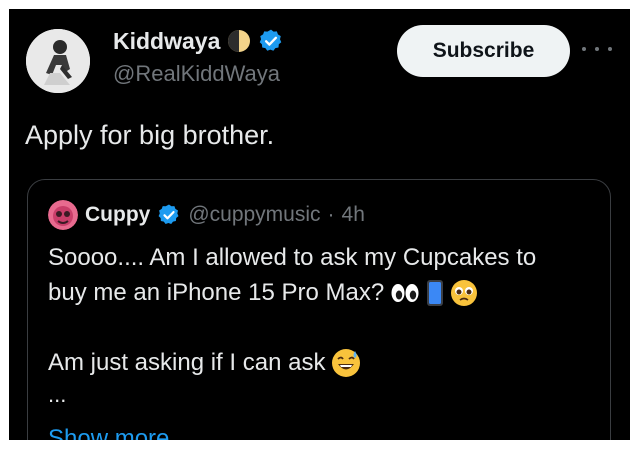 The height and width of the screenshot is (450, 640). What do you see at coordinates (108, 432) in the screenshot?
I see `show-more-link: Show more` at bounding box center [108, 432].